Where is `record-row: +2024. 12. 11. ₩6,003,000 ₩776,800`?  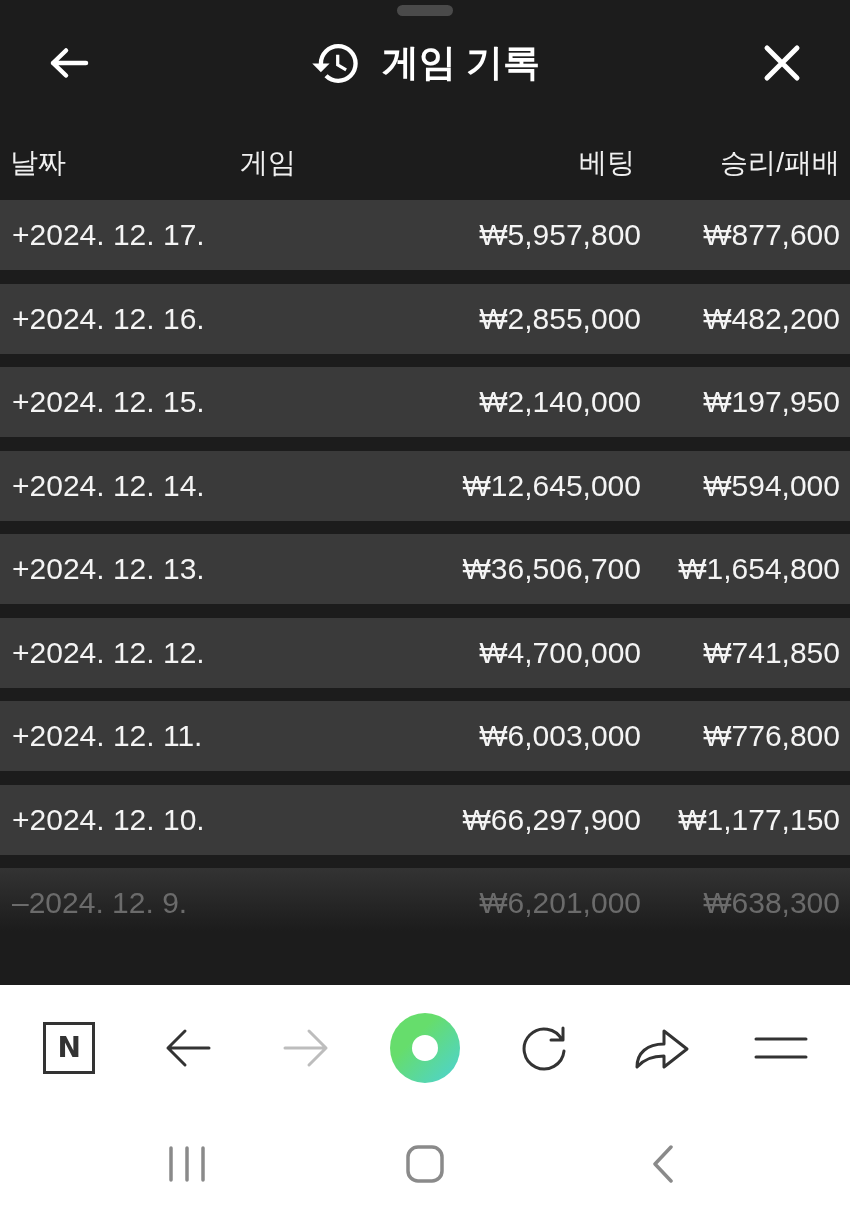
record-row: +2024. 12. 11. ₩6,003,000 ₩776,800 is located at coordinates (425, 736).